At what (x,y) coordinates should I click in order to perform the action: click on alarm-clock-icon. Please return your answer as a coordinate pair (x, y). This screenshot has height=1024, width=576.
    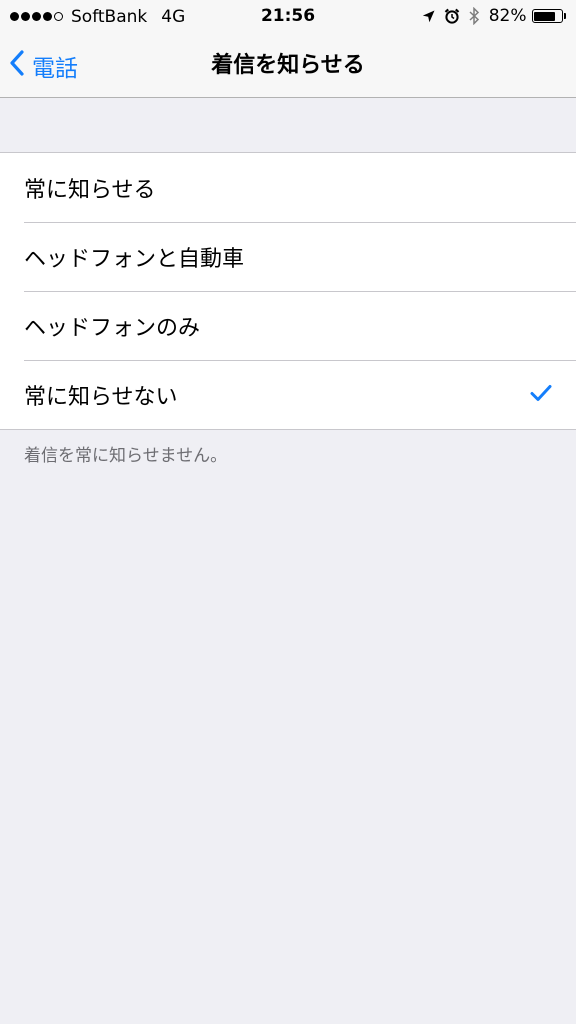
    Looking at the image, I should click on (452, 16).